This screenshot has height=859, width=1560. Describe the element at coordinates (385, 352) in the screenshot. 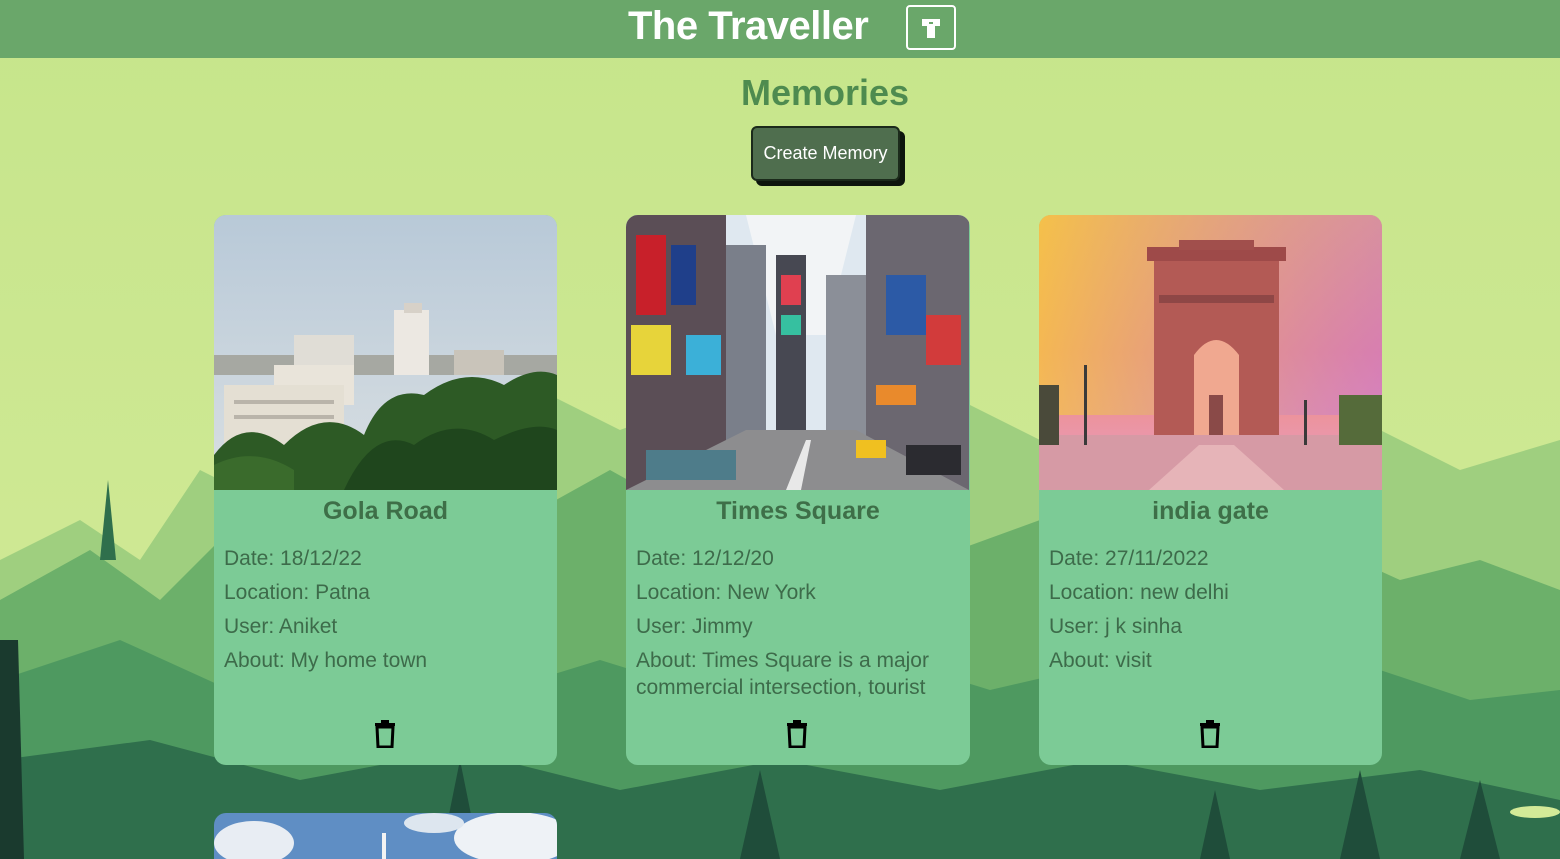

I see `city-skyline-photo` at that location.